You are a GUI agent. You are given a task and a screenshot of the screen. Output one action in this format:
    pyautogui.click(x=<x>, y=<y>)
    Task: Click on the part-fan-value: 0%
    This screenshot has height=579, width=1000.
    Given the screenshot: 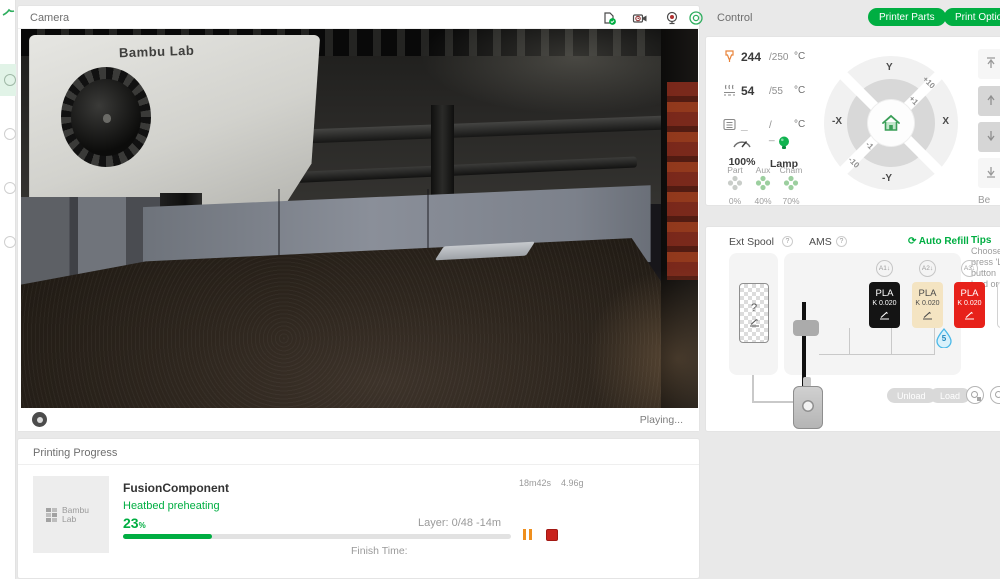 What is the action you would take?
    pyautogui.click(x=735, y=201)
    